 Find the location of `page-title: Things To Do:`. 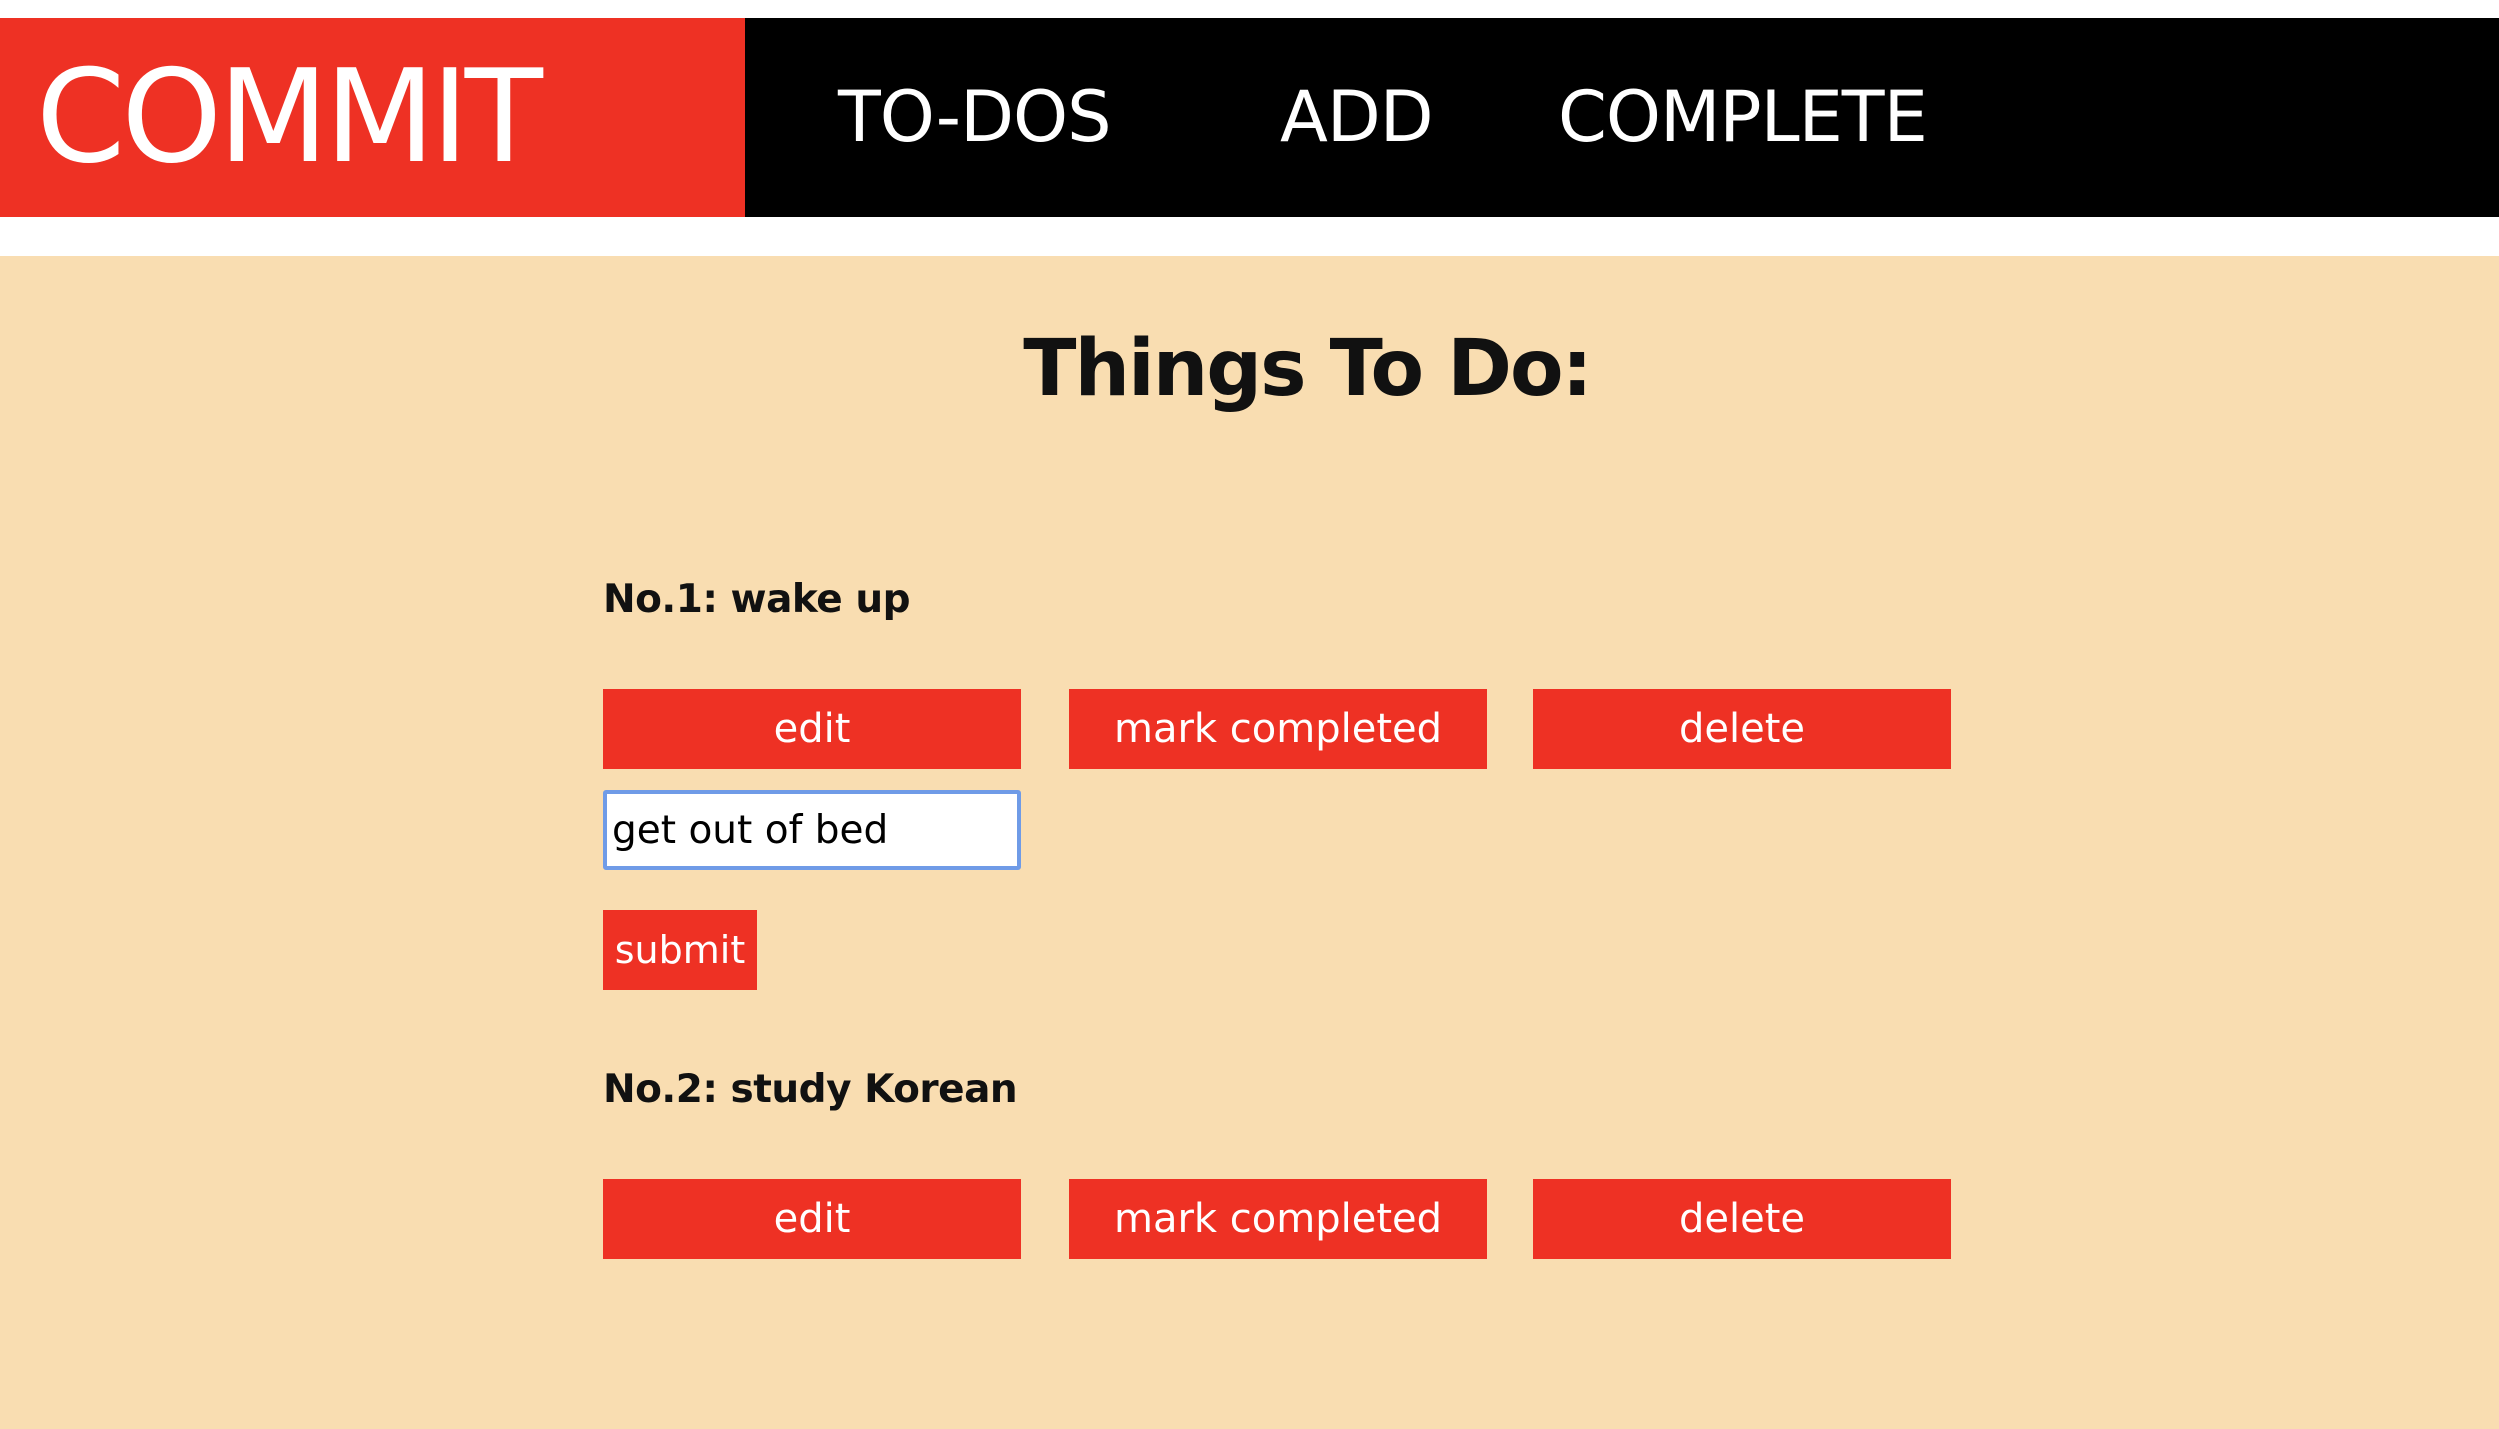

page-title: Things To Do: is located at coordinates (1308, 369).